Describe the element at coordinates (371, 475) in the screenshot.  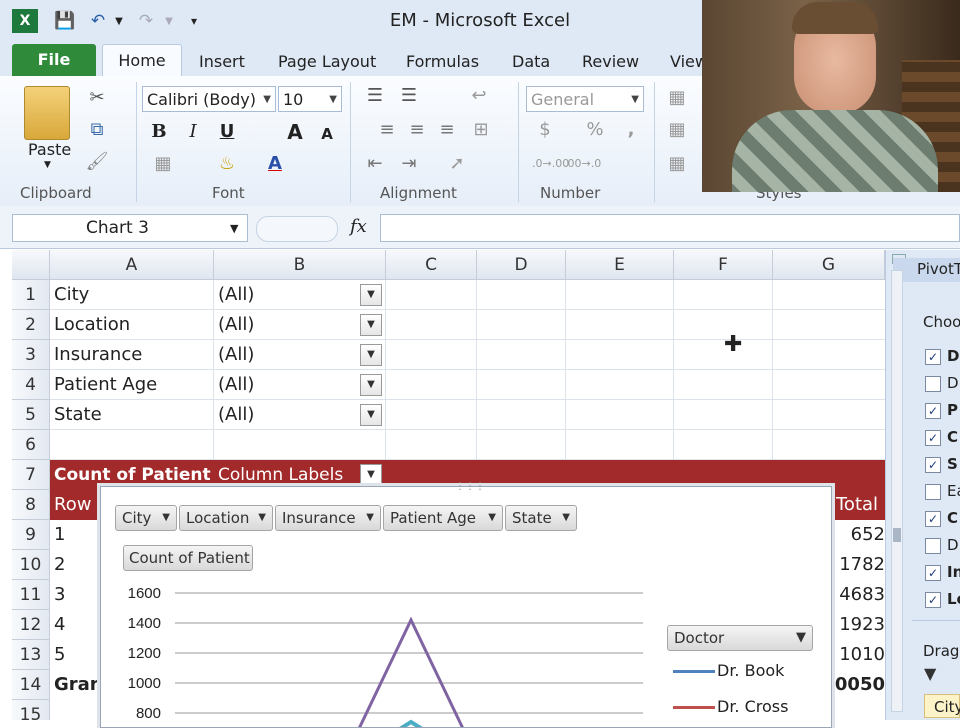
I see `column-labels-filter-icon: ▼` at that location.